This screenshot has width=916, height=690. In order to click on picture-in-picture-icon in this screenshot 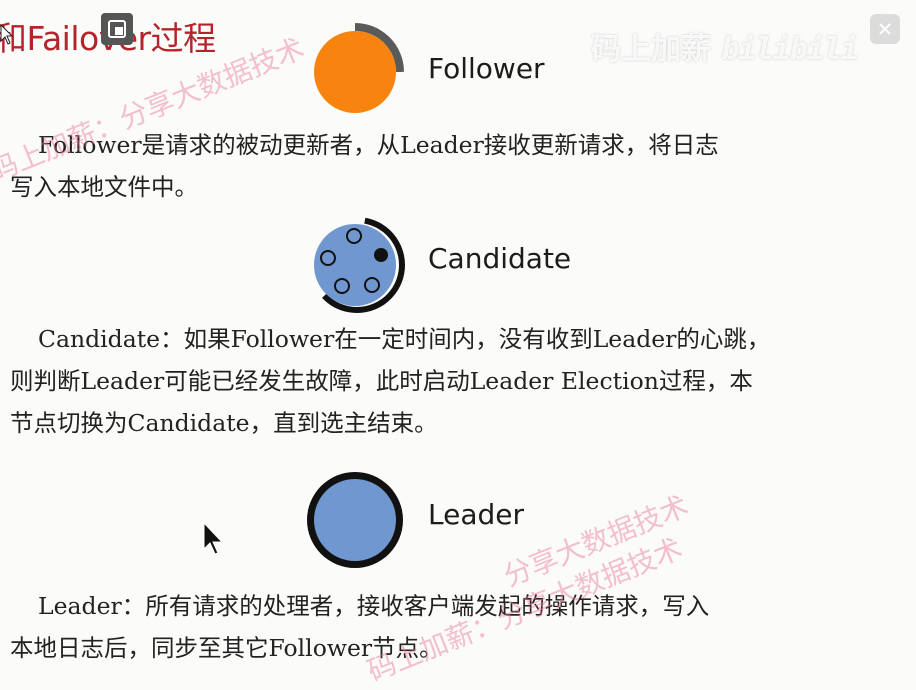, I will do `click(117, 29)`.